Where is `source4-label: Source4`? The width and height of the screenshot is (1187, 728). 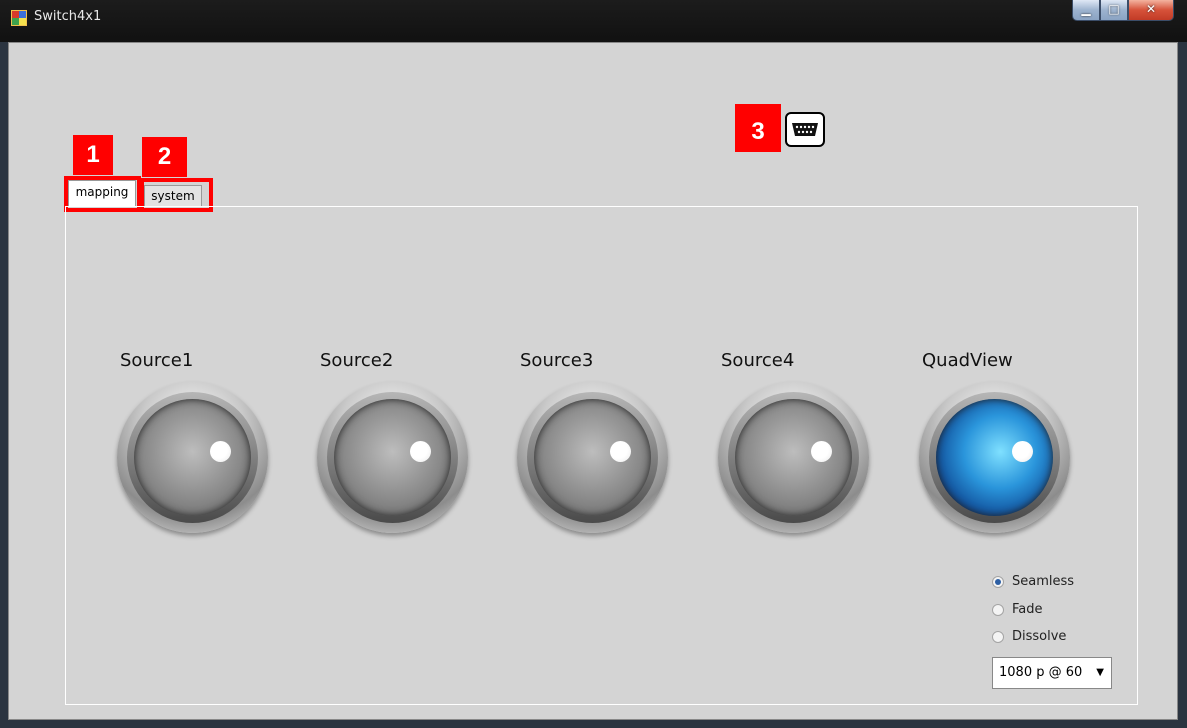
source4-label: Source4 is located at coordinates (758, 360).